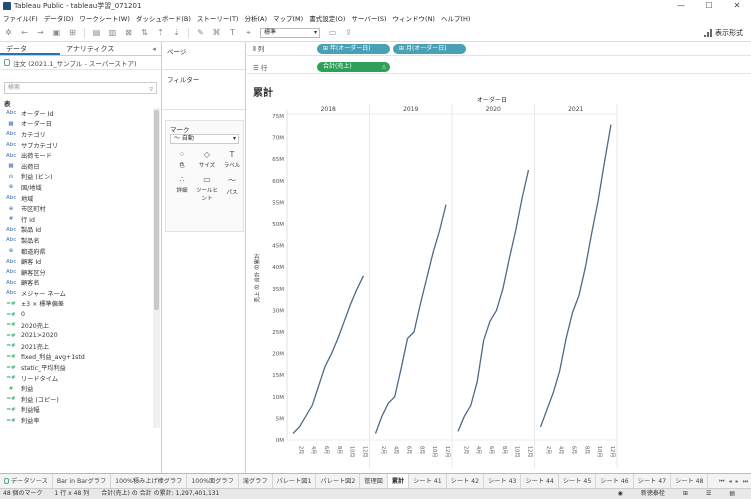 The width and height of the screenshot is (751, 499). I want to click on menu-item-6: マップ(M), so click(288, 18).